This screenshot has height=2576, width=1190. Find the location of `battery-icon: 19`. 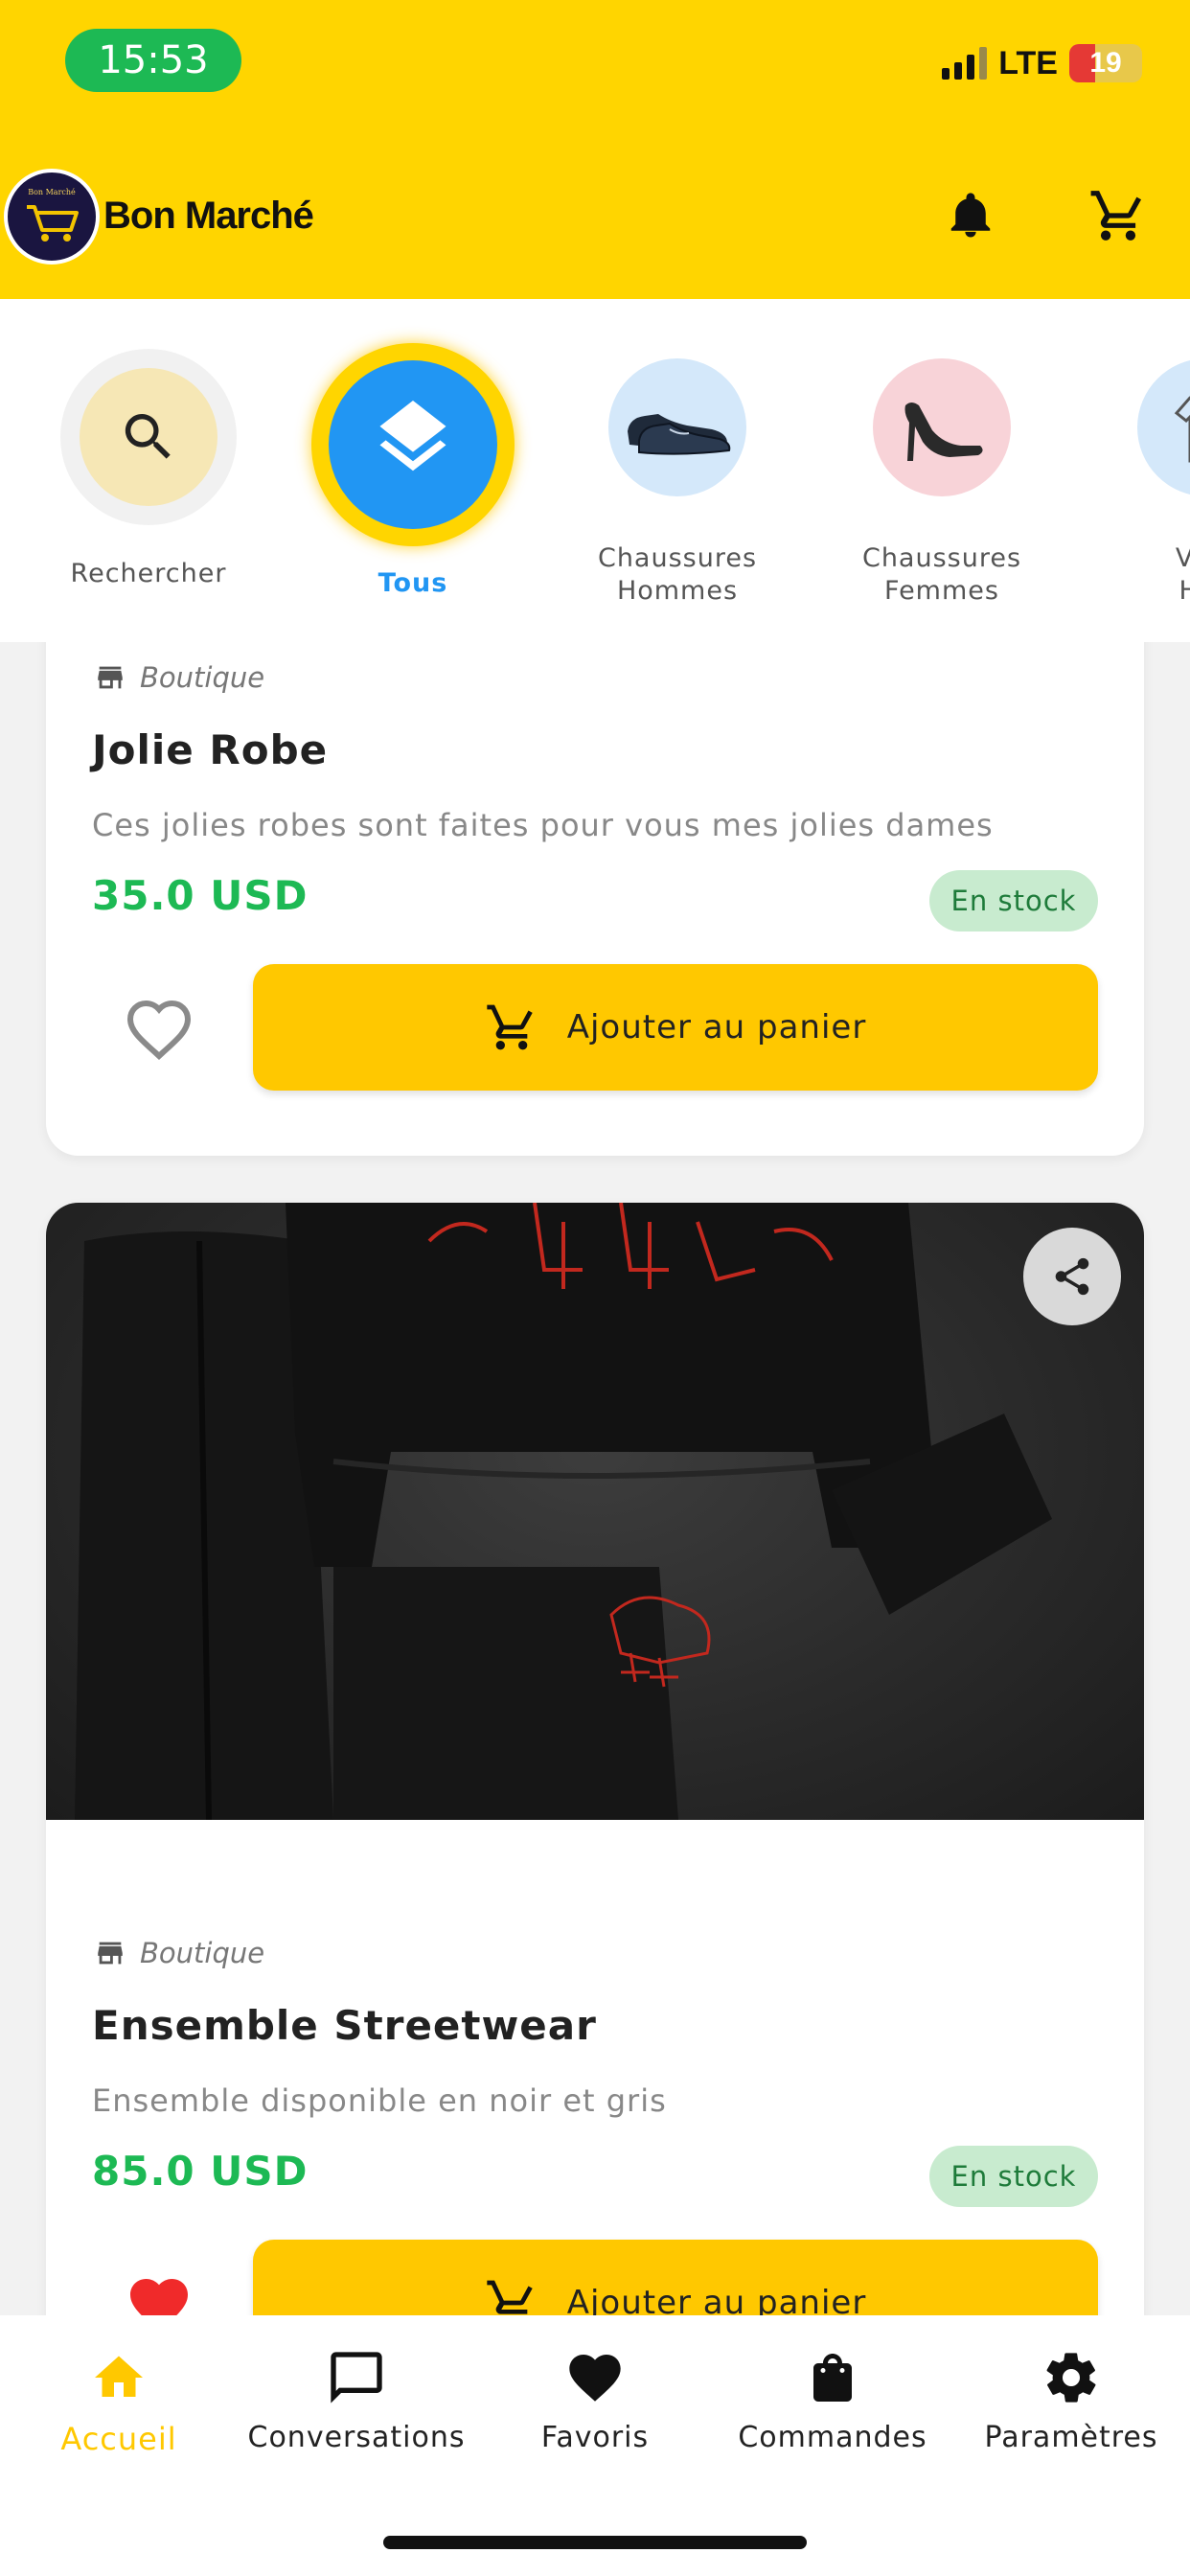

battery-icon: 19 is located at coordinates (1105, 63).